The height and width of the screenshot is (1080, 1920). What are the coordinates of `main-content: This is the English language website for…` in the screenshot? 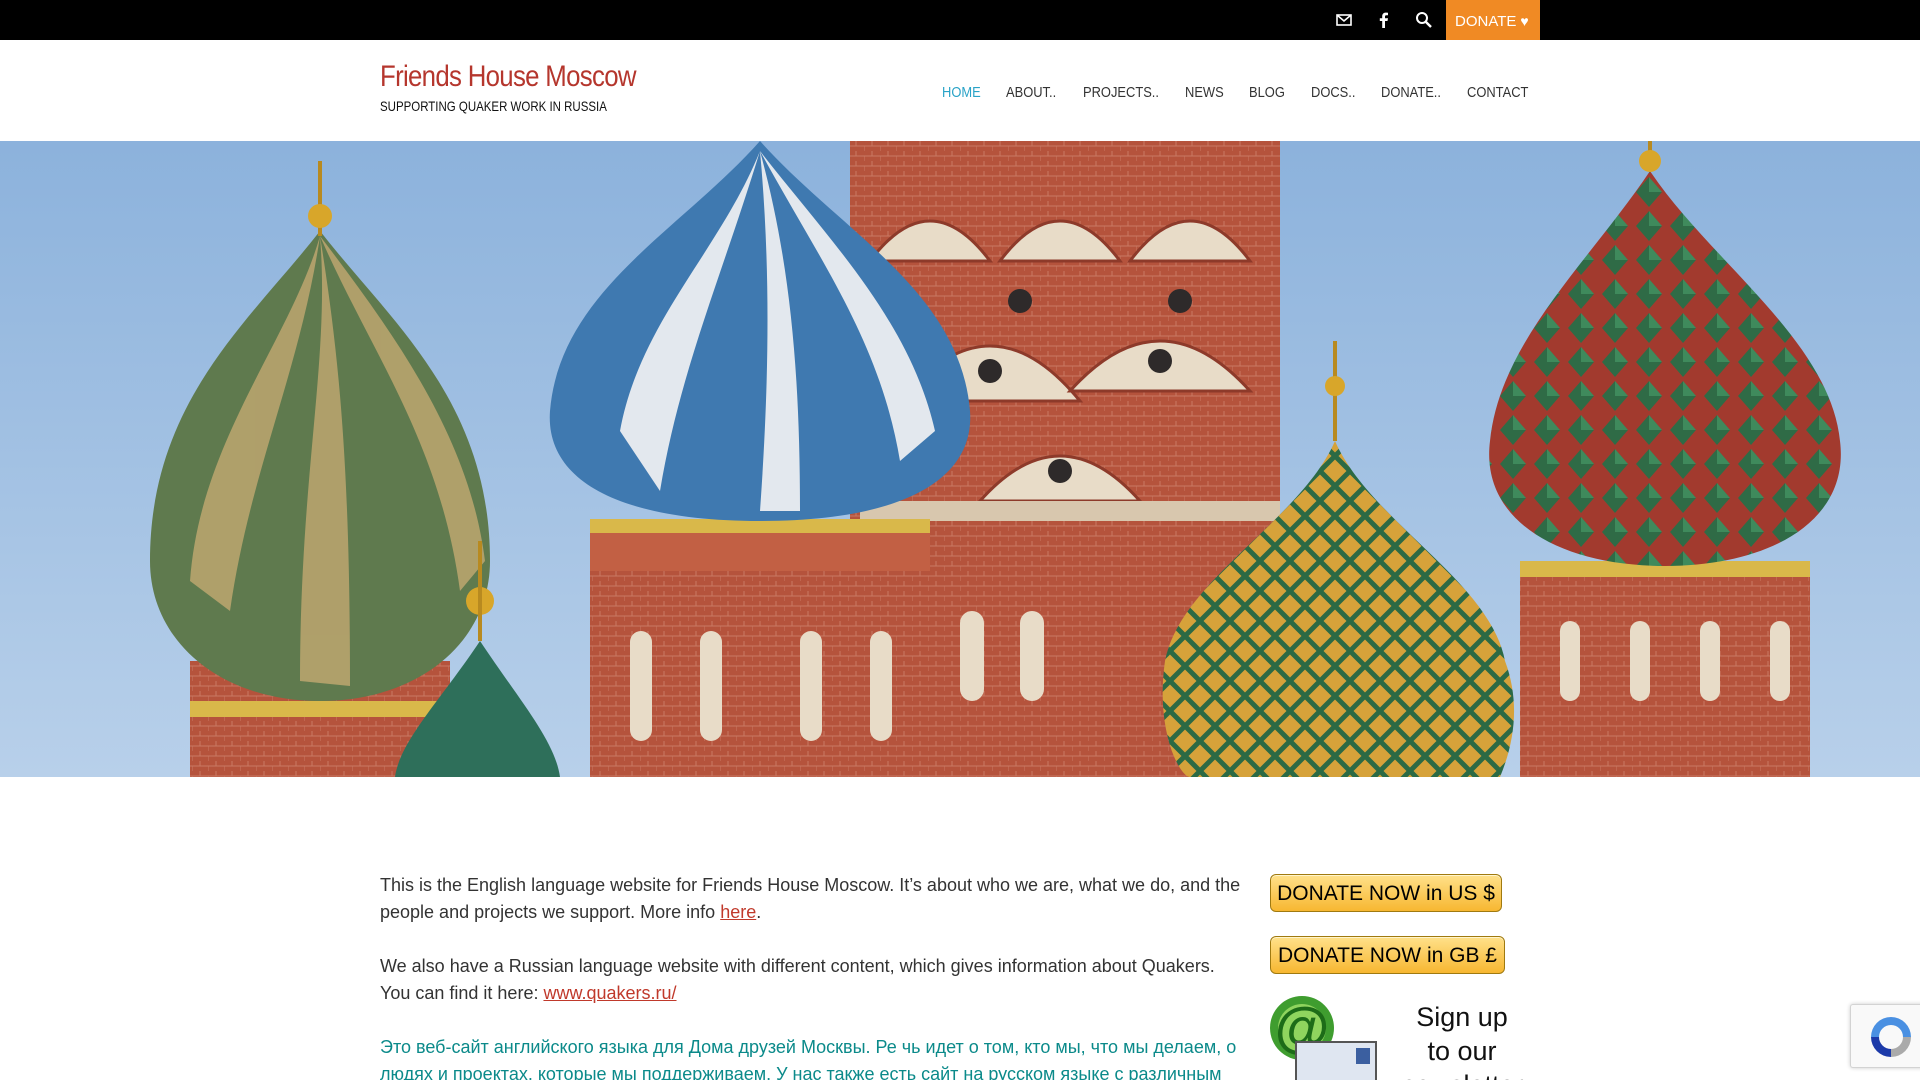 It's located at (813, 976).